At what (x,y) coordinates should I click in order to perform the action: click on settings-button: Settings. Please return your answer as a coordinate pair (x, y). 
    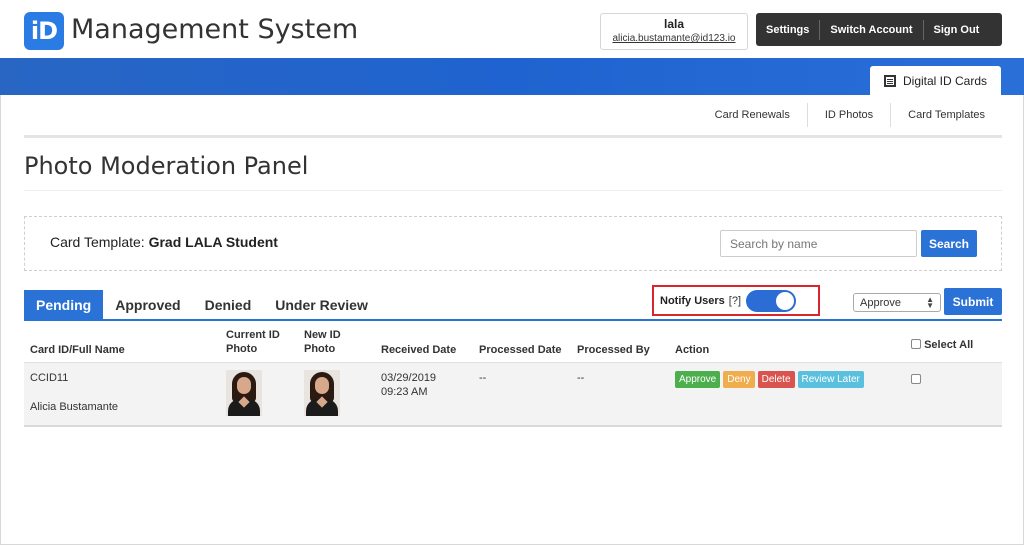
    Looking at the image, I should click on (787, 30).